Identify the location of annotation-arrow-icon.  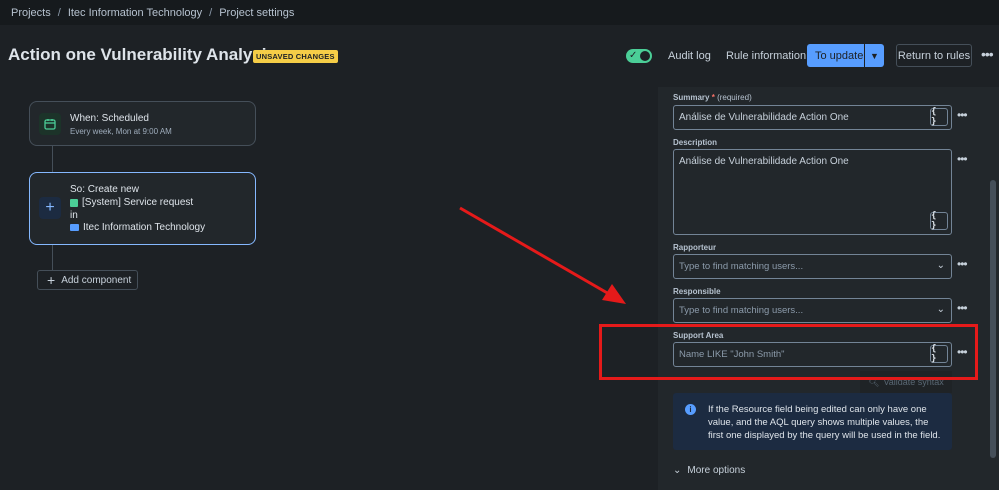
(542, 255).